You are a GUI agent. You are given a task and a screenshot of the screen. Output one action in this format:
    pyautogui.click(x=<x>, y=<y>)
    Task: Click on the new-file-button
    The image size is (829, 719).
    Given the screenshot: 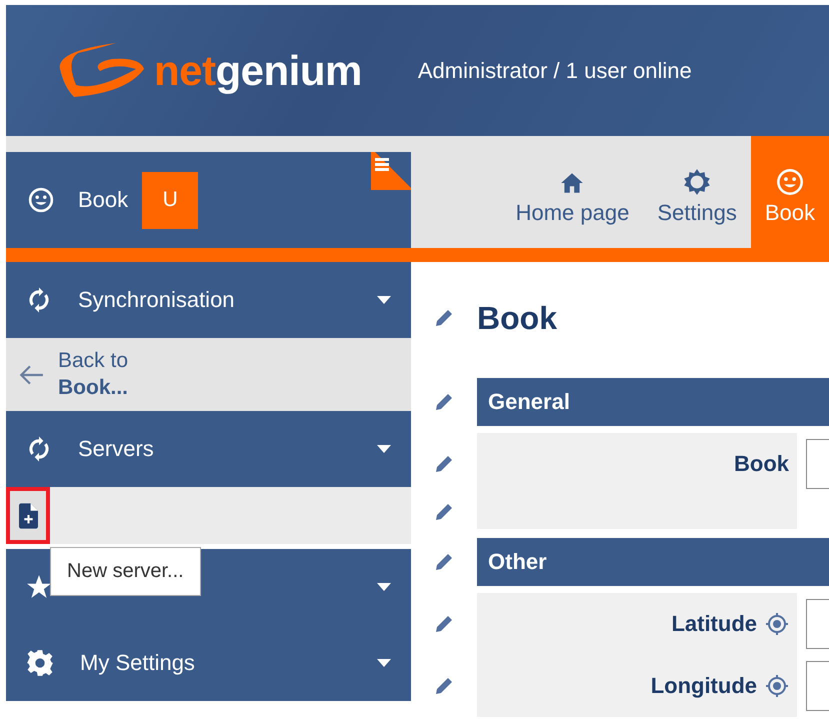 What is the action you would take?
    pyautogui.click(x=28, y=515)
    